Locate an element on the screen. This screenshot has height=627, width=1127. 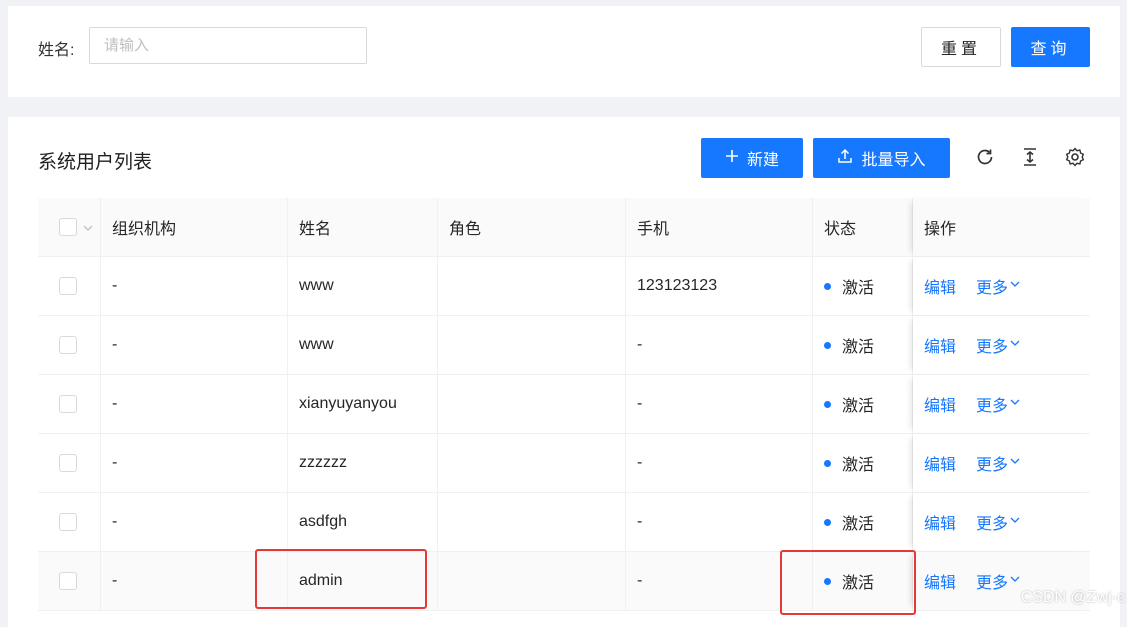
select-all-cell is located at coordinates (69, 227).